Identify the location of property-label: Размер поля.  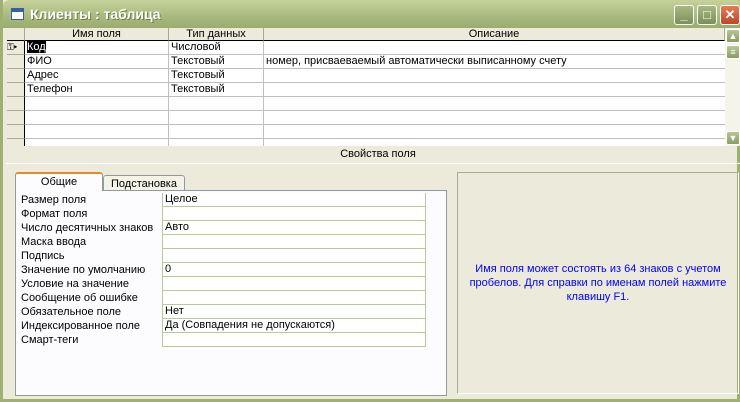
(54, 200).